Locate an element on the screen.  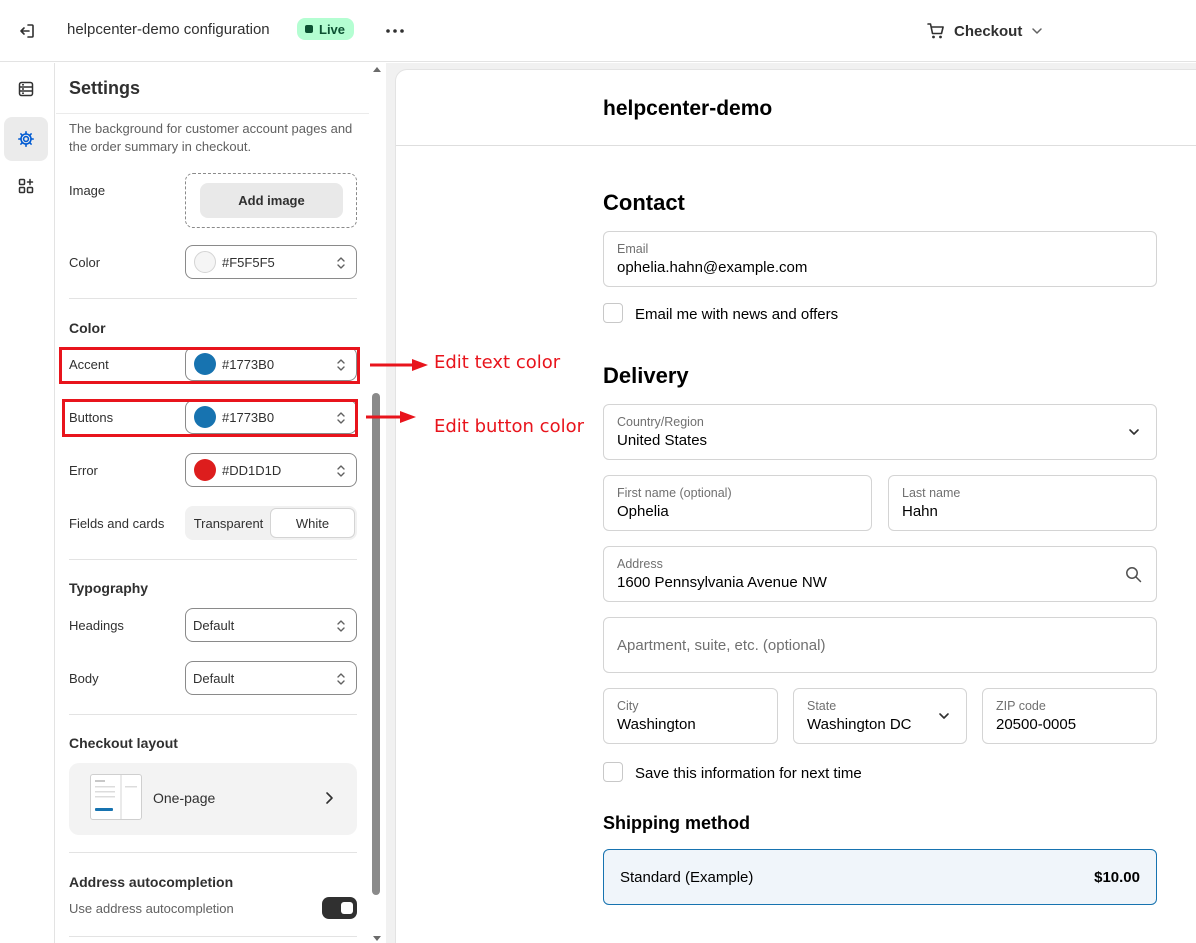
background-color-picker: #F5F5F5 is located at coordinates (271, 262).